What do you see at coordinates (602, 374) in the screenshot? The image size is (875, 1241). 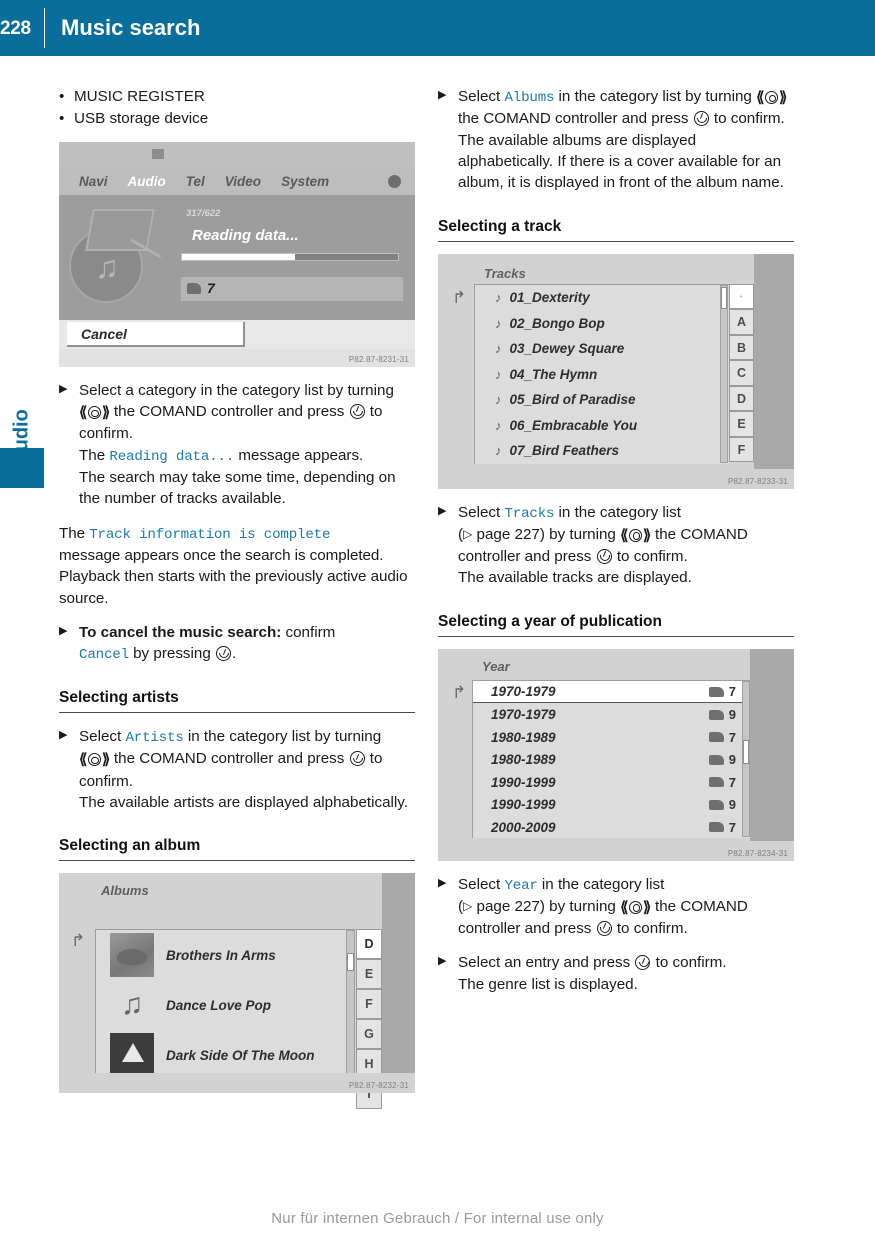 I see `list-item: ♪ 04_The Hymn` at bounding box center [602, 374].